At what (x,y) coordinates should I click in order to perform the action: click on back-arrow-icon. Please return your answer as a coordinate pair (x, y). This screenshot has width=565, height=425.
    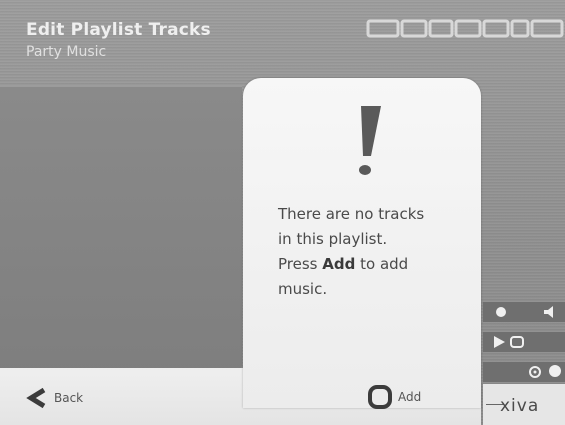
    Looking at the image, I should click on (36, 398).